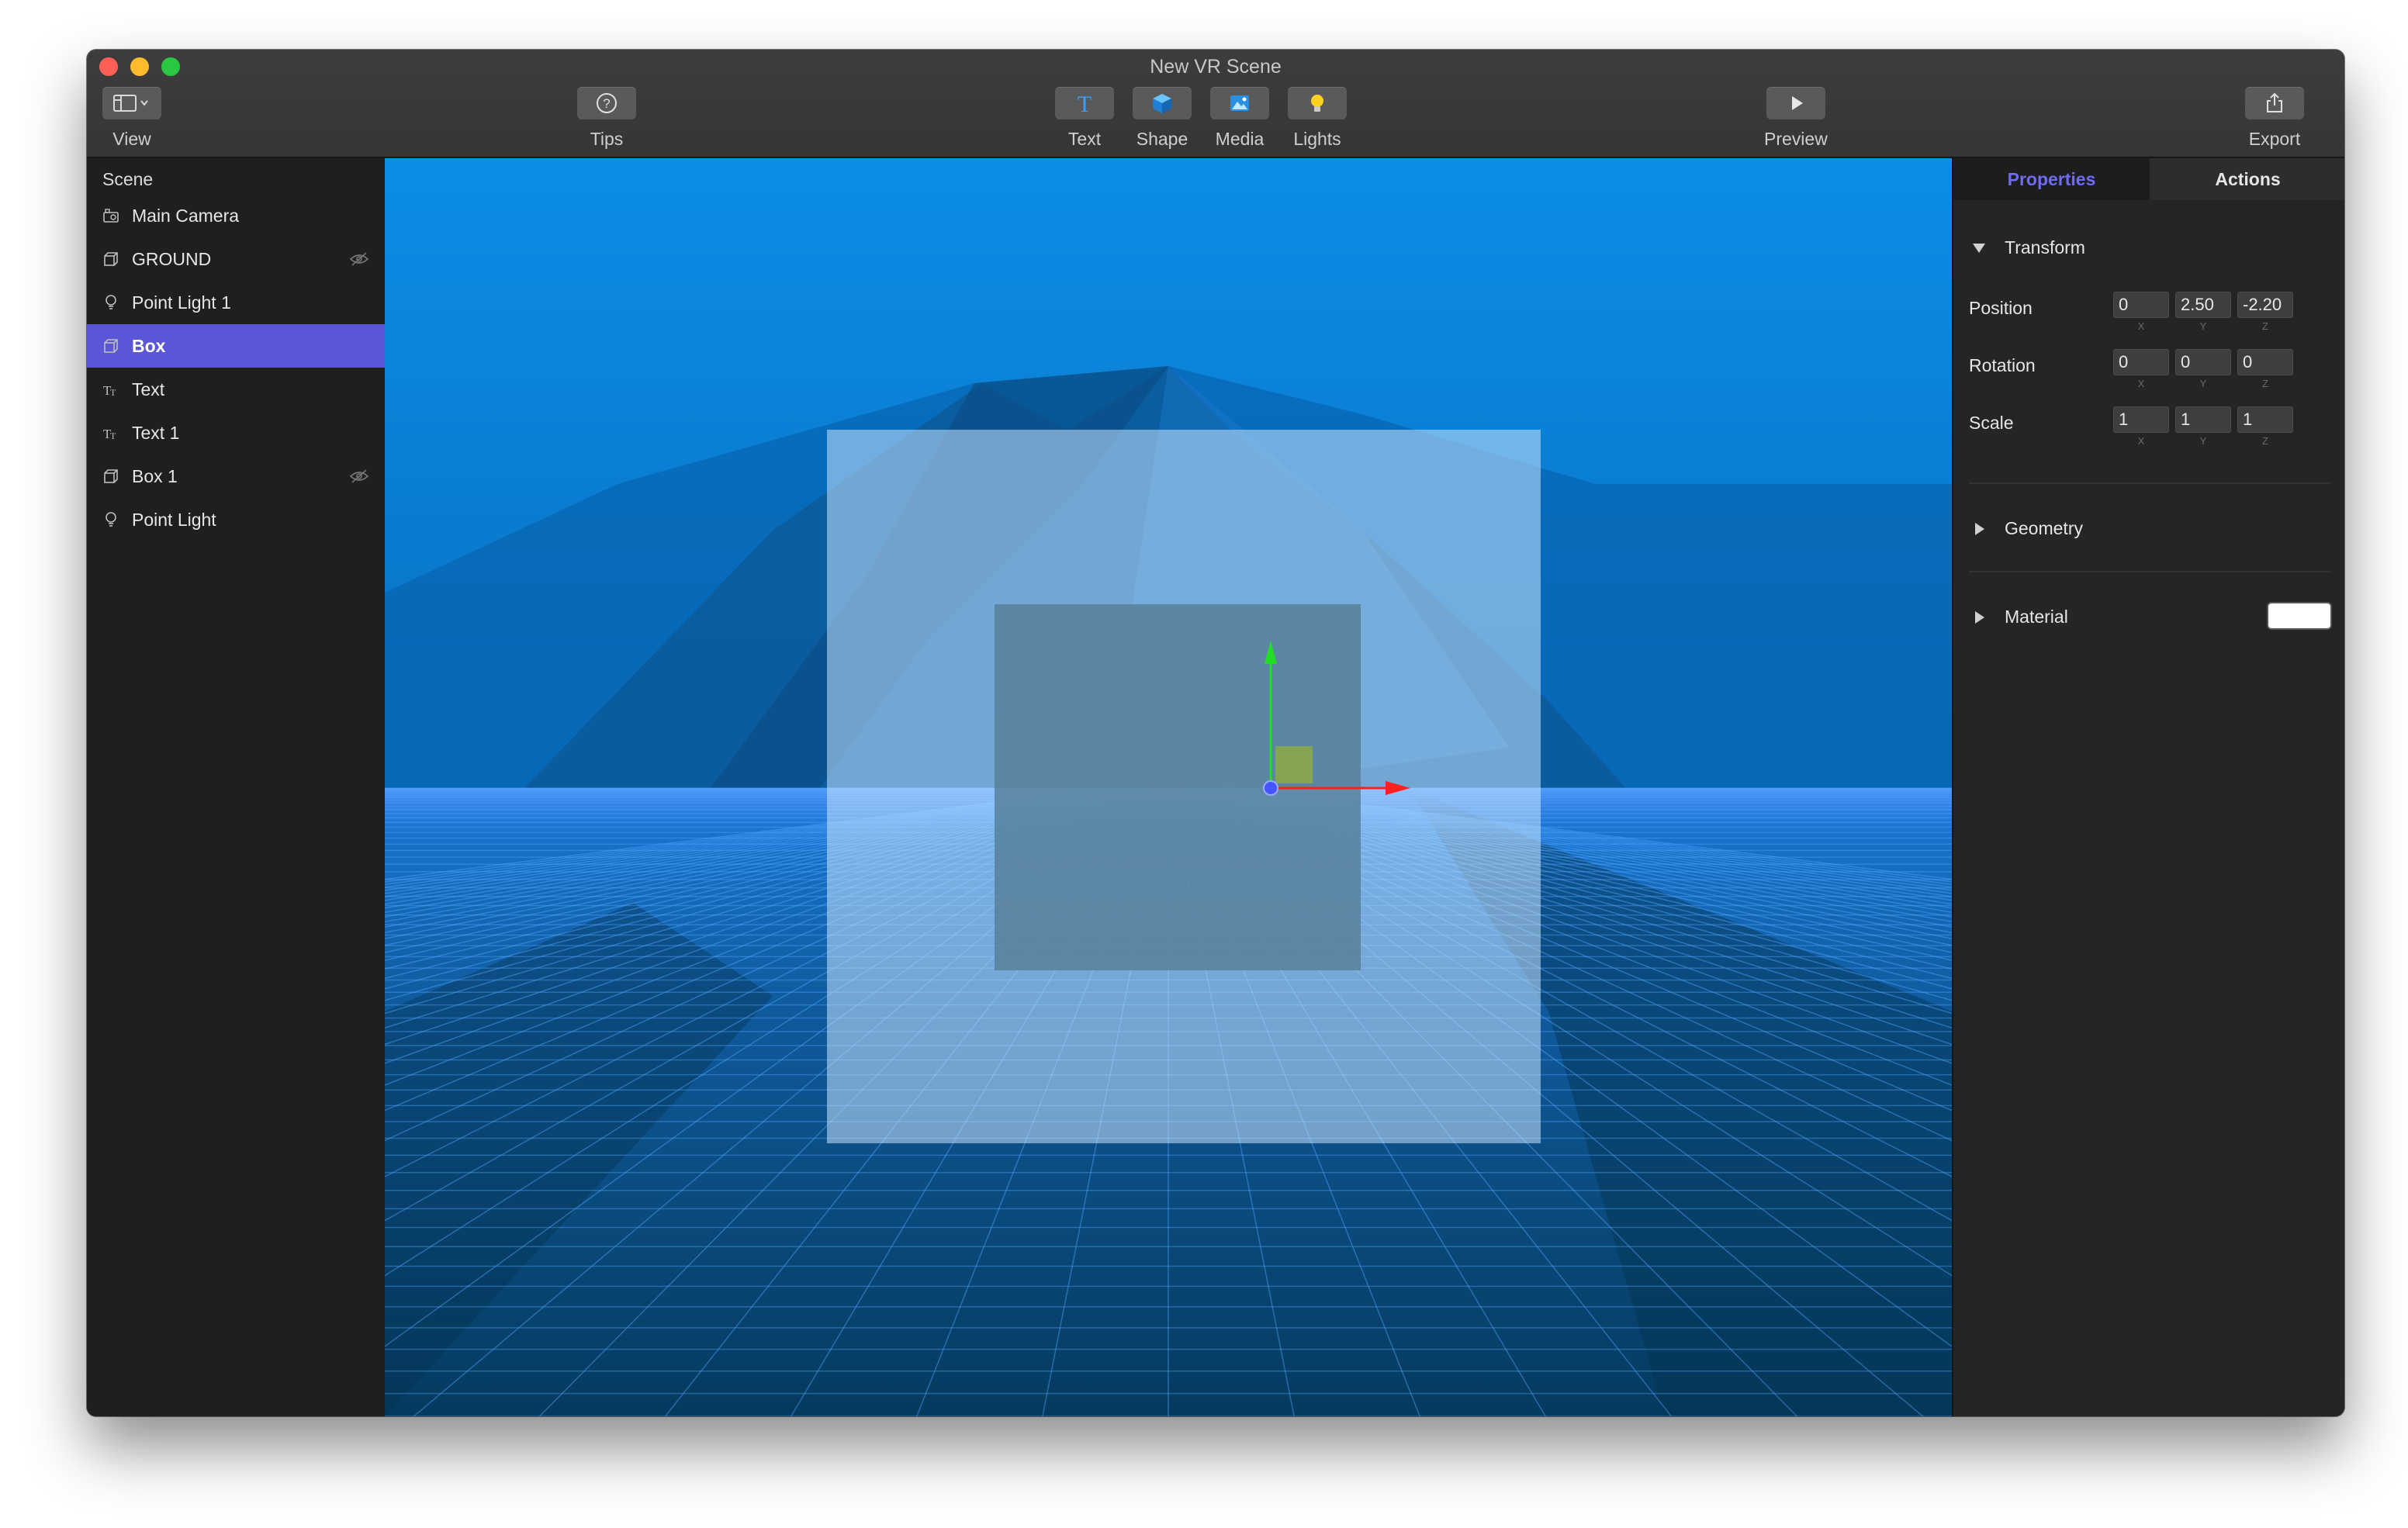  I want to click on tips-tool: ? Tips, so click(606, 118).